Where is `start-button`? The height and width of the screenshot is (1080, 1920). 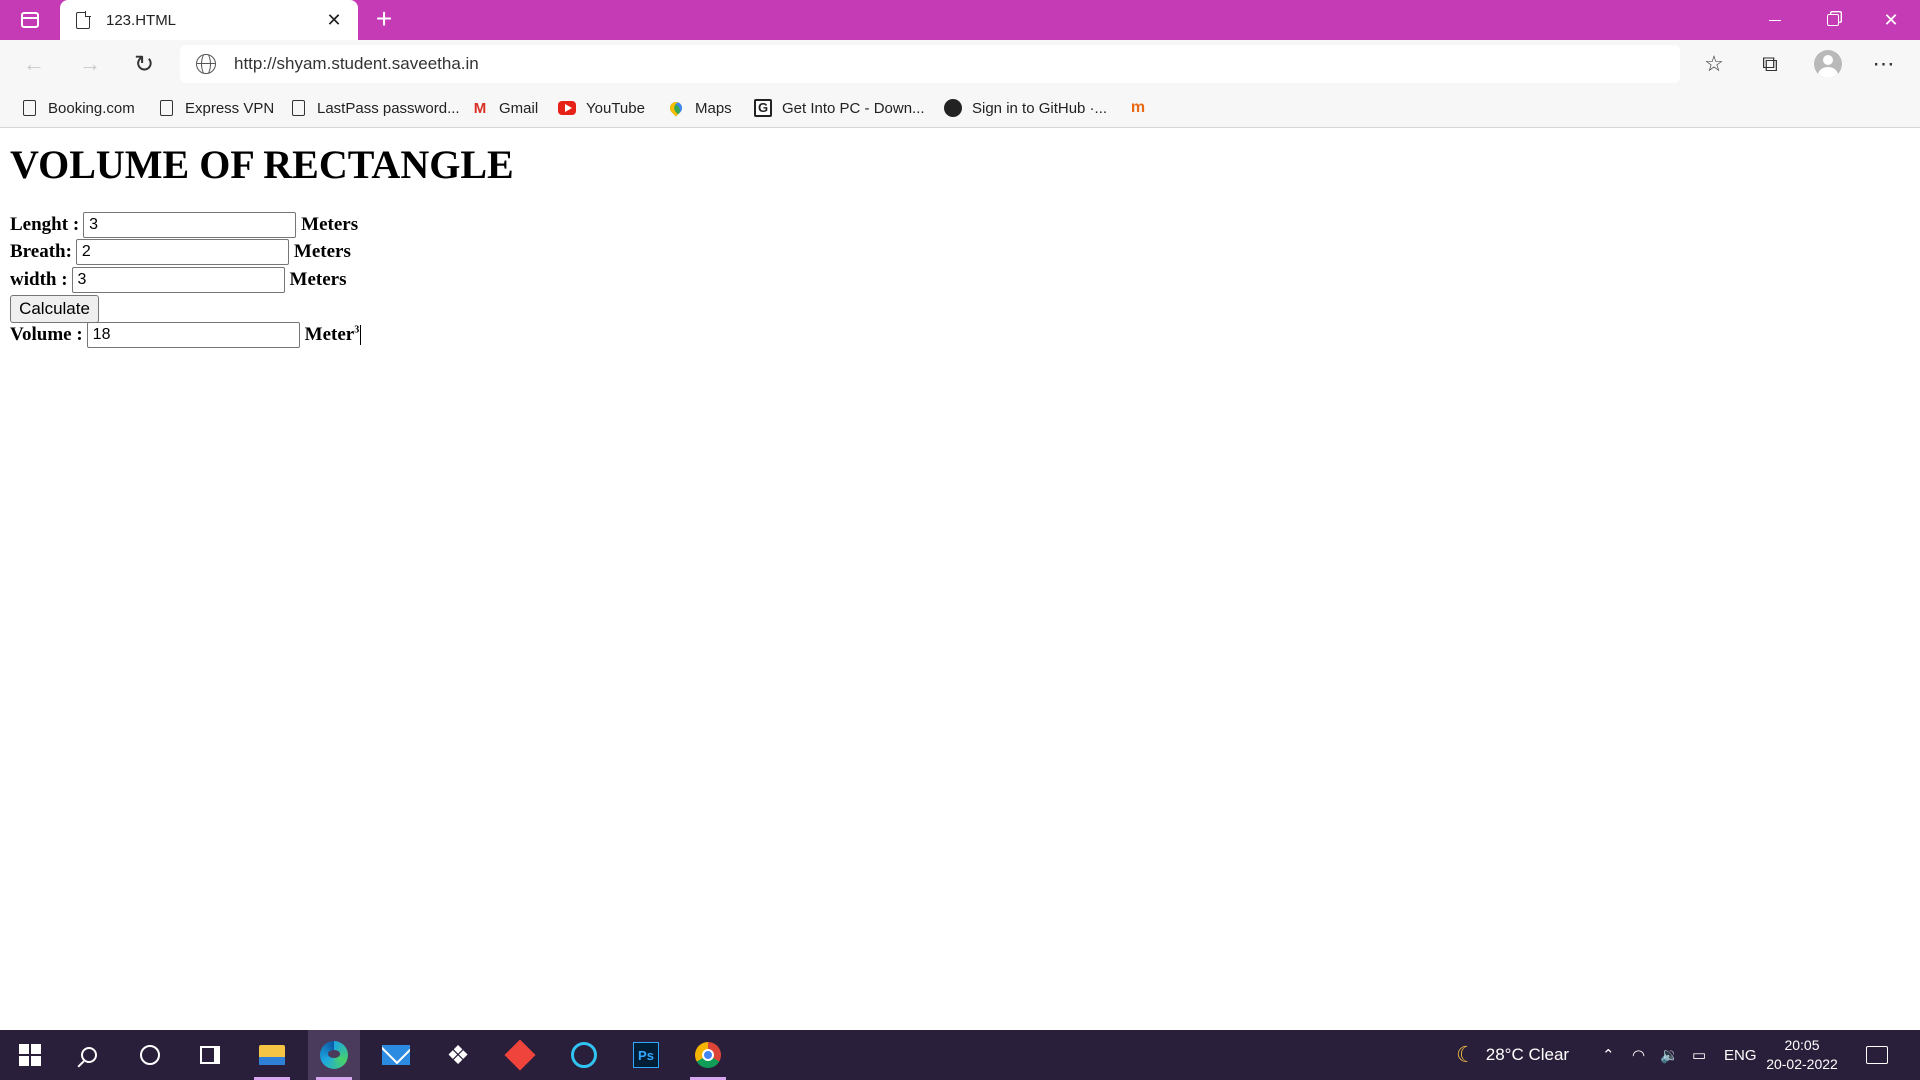 start-button is located at coordinates (30, 1055).